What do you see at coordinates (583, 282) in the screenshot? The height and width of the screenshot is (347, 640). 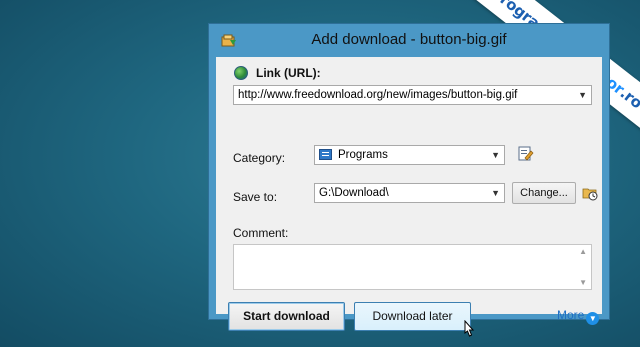 I see `scroll-down-icon: ▼` at bounding box center [583, 282].